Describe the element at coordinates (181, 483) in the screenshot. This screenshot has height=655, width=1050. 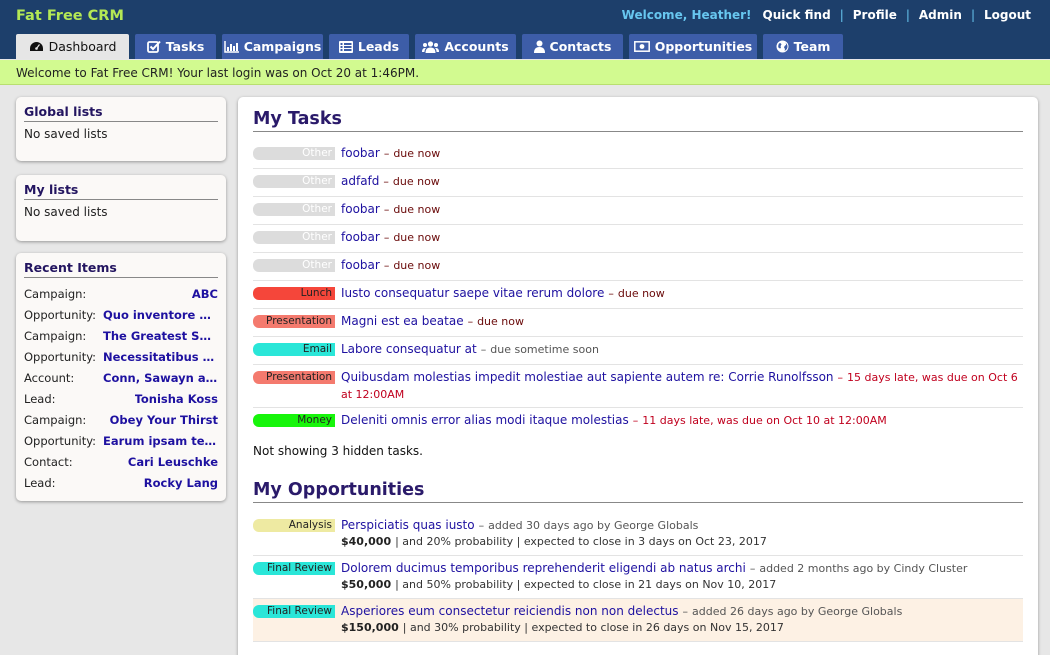
I see `recent-item-link: Rocky Lang` at that location.